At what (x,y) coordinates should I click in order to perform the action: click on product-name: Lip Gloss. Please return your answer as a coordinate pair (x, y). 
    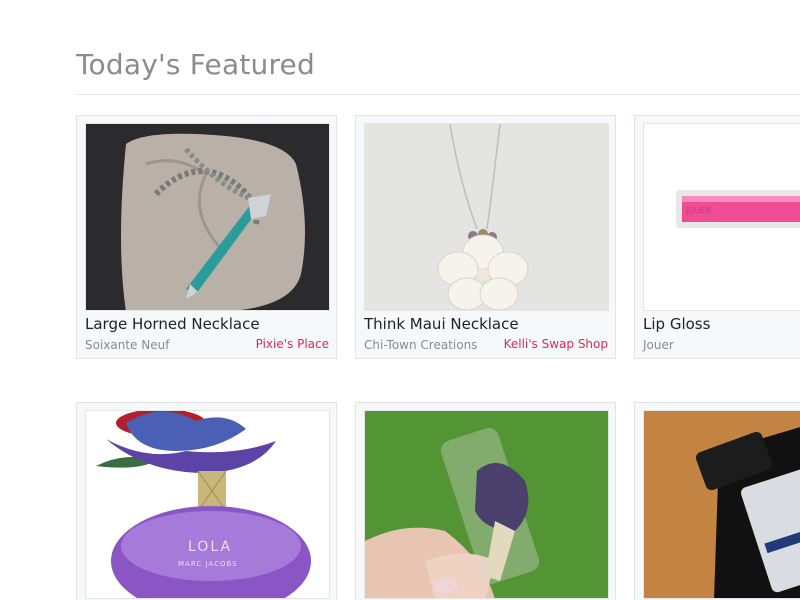
    Looking at the image, I should click on (676, 324).